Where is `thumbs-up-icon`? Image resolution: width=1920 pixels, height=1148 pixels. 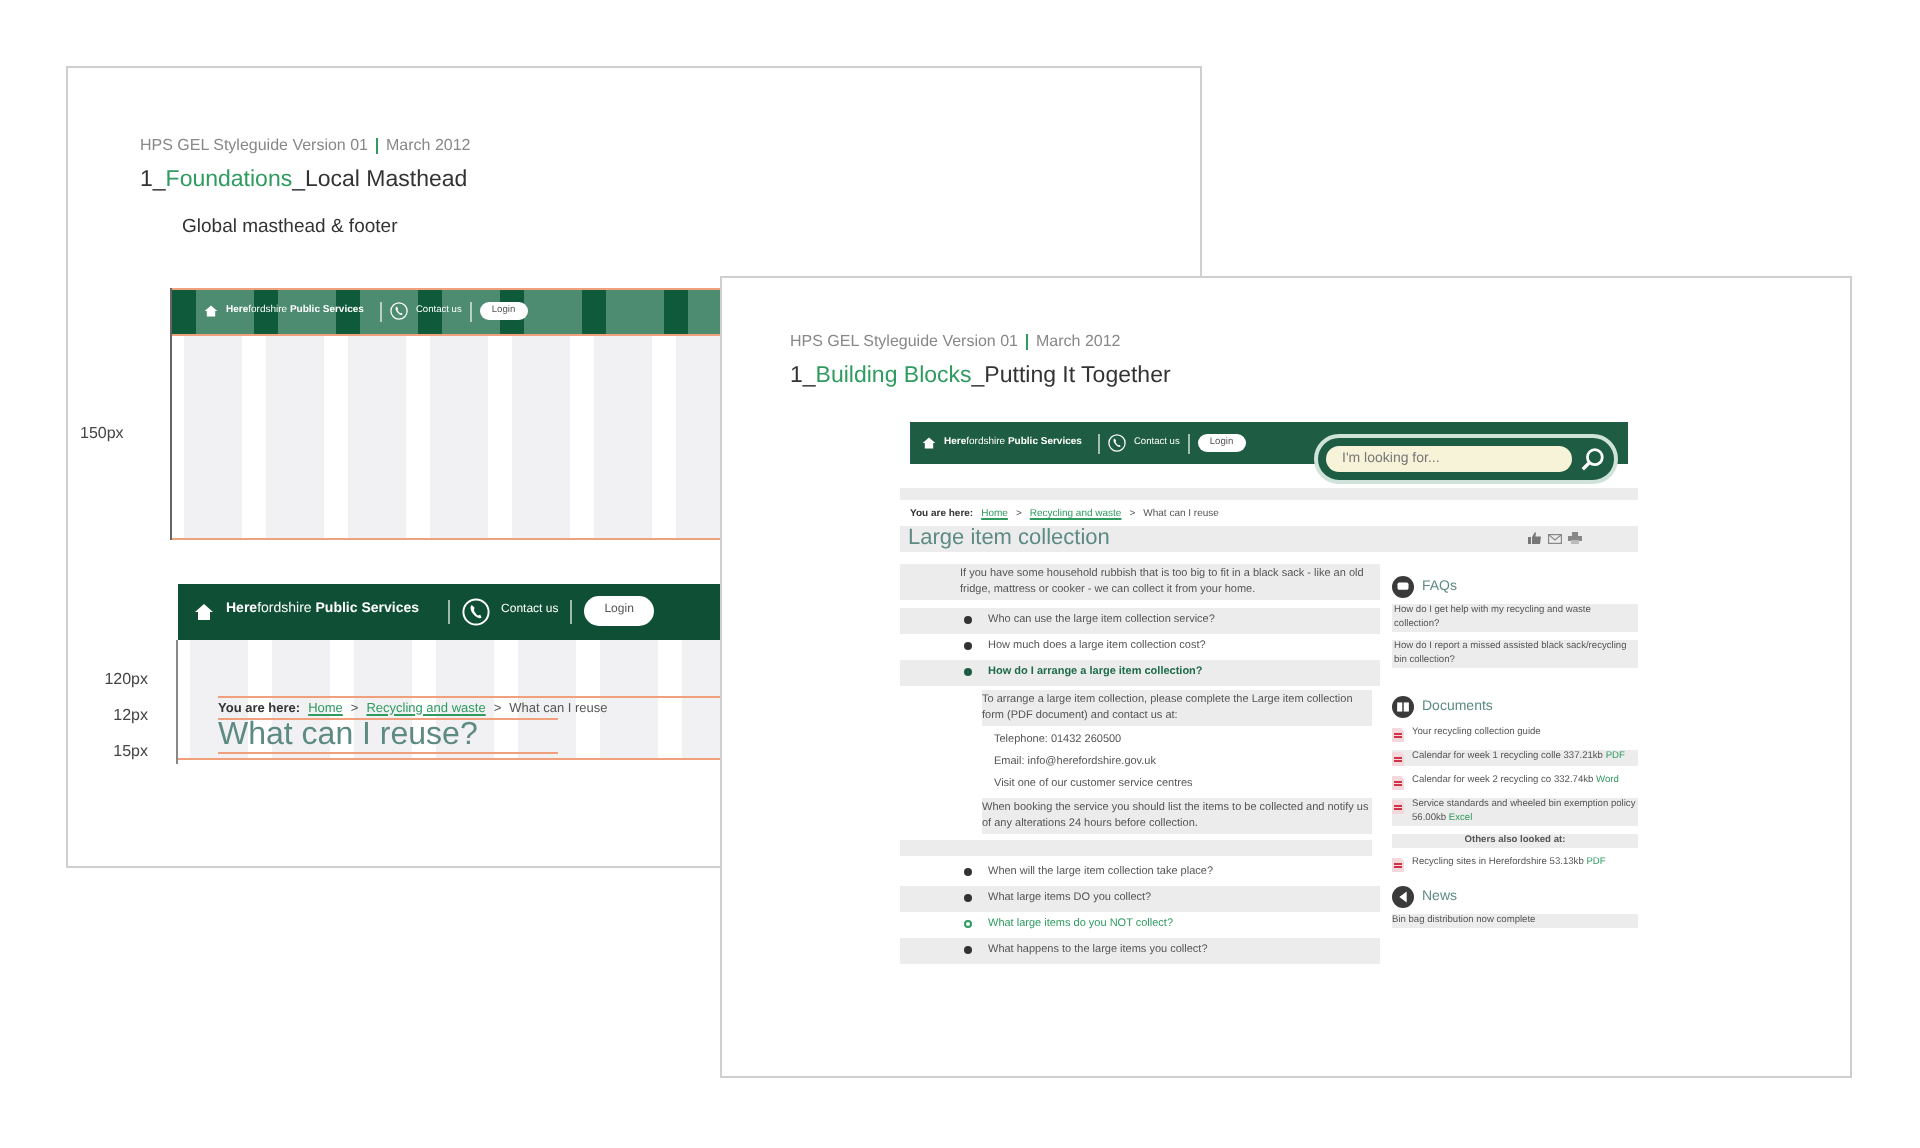 thumbs-up-icon is located at coordinates (1535, 538).